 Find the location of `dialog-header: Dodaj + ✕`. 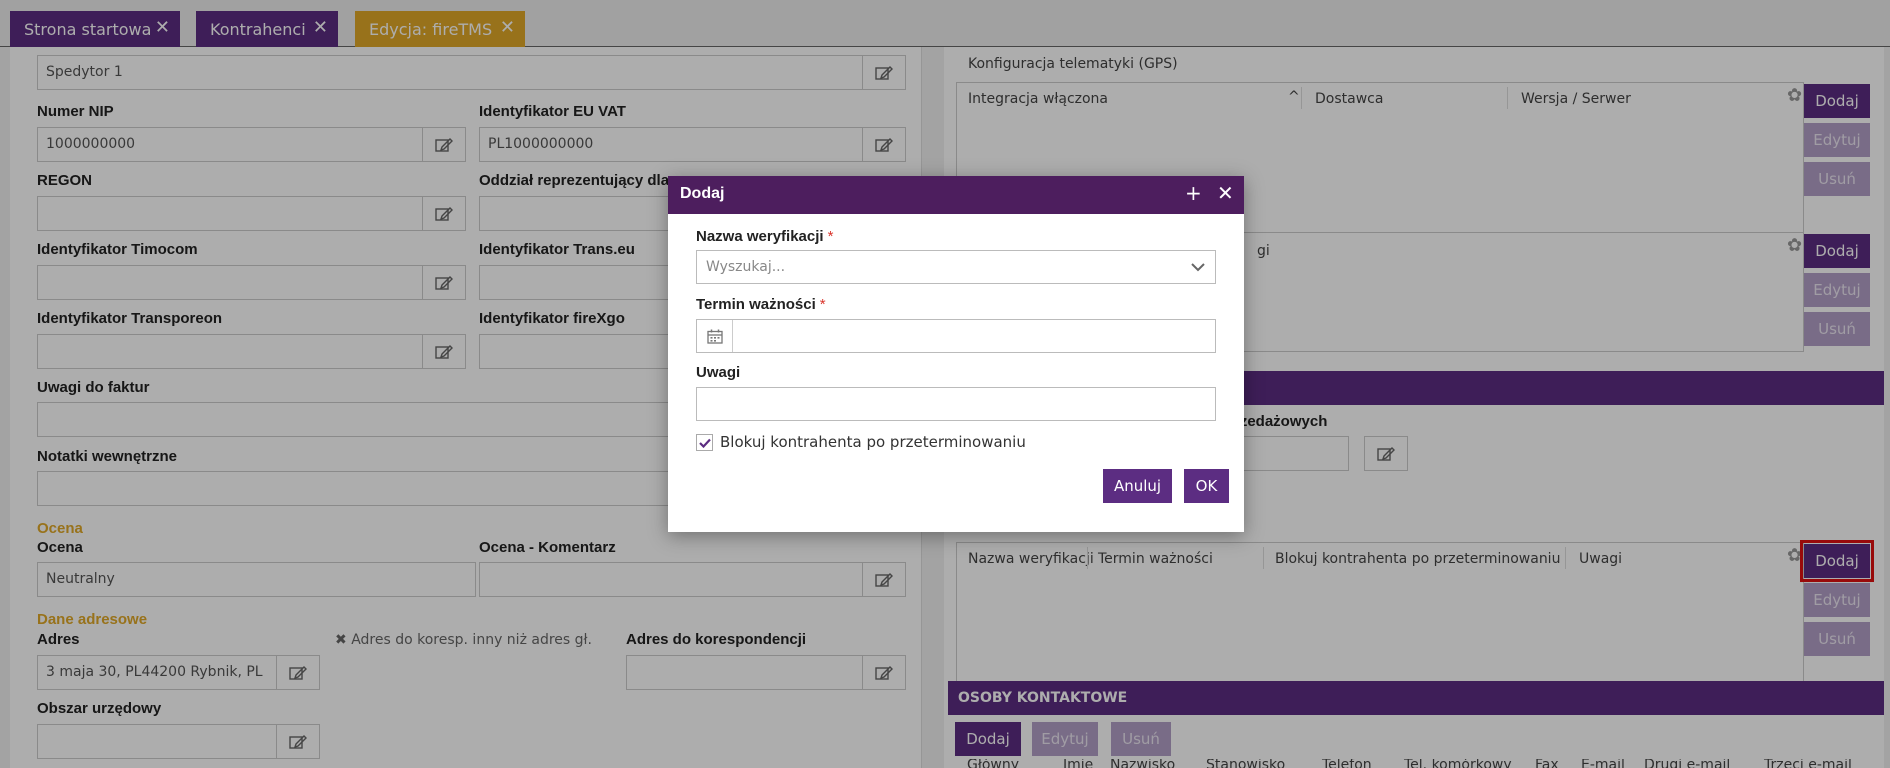

dialog-header: Dodaj + ✕ is located at coordinates (956, 195).